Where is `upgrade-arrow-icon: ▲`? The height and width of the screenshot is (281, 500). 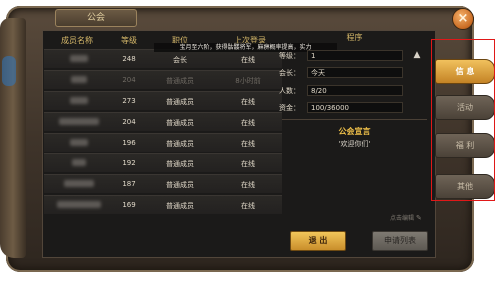
upgrade-arrow-icon: ▲ is located at coordinates (417, 55).